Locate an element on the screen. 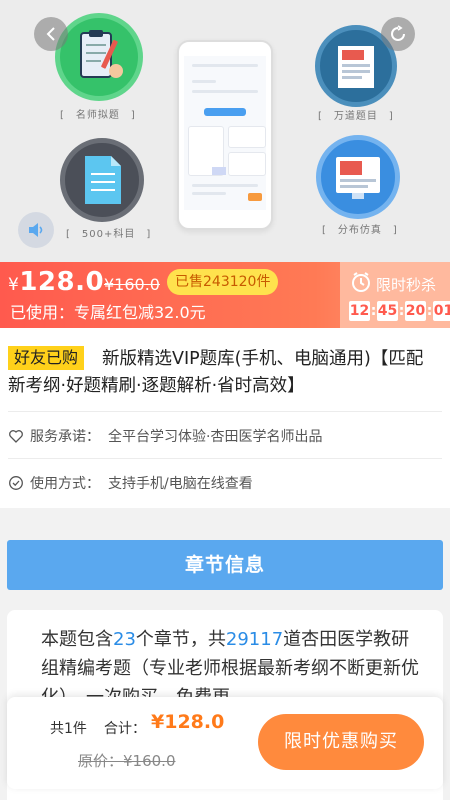  share-button is located at coordinates (398, 34).